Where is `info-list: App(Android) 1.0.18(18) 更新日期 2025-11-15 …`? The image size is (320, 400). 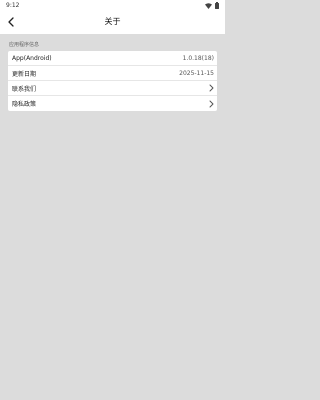 info-list: App(Android) 1.0.18(18) 更新日期 2025-11-15 … is located at coordinates (112, 81).